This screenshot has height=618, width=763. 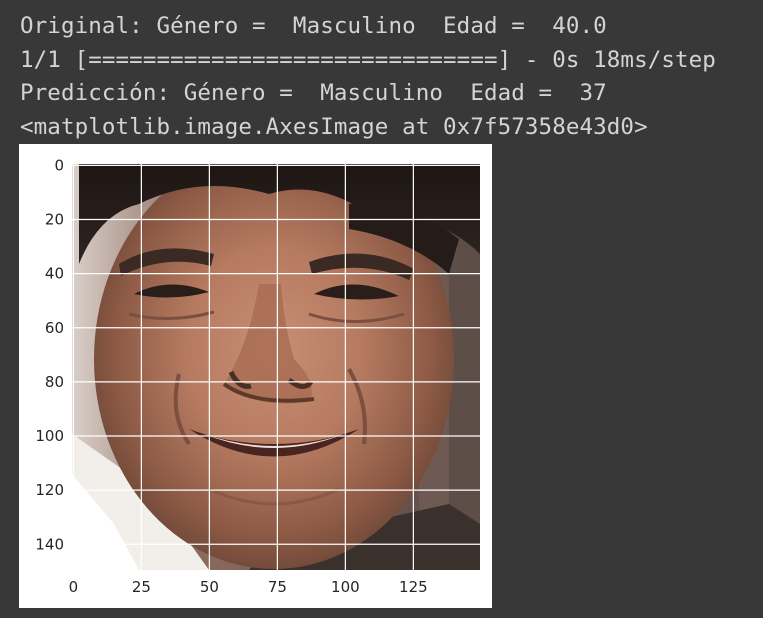 I want to click on x-tick-label: 0, so click(x=74, y=587).